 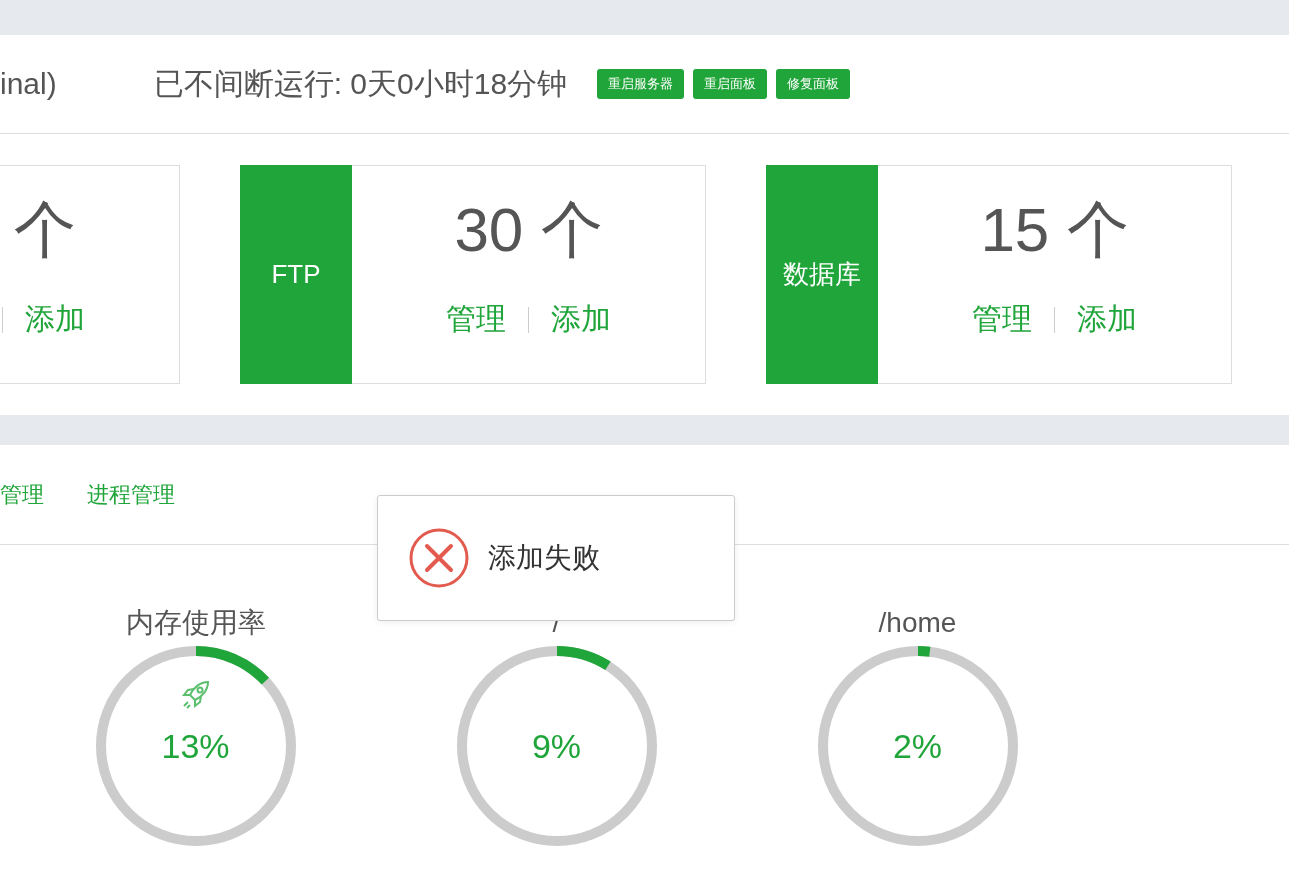 I want to click on gauge-title: /home, so click(x=917, y=623).